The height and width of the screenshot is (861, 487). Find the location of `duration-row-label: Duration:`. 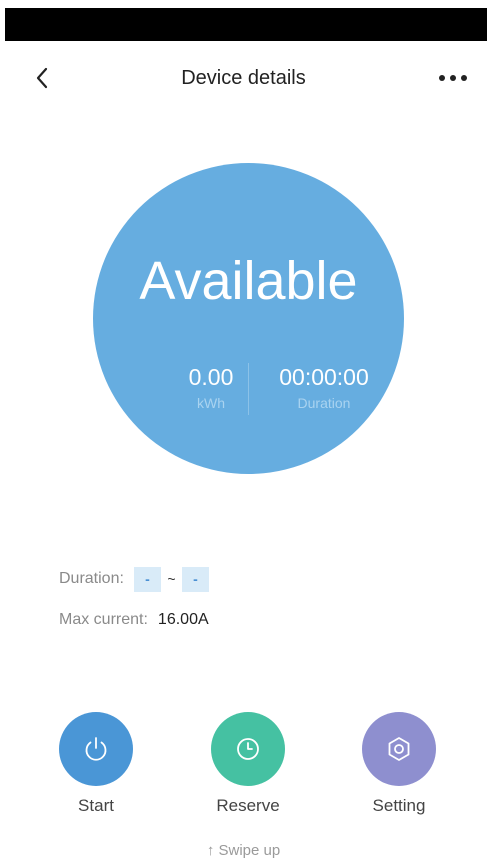

duration-row-label: Duration: is located at coordinates (91, 578).